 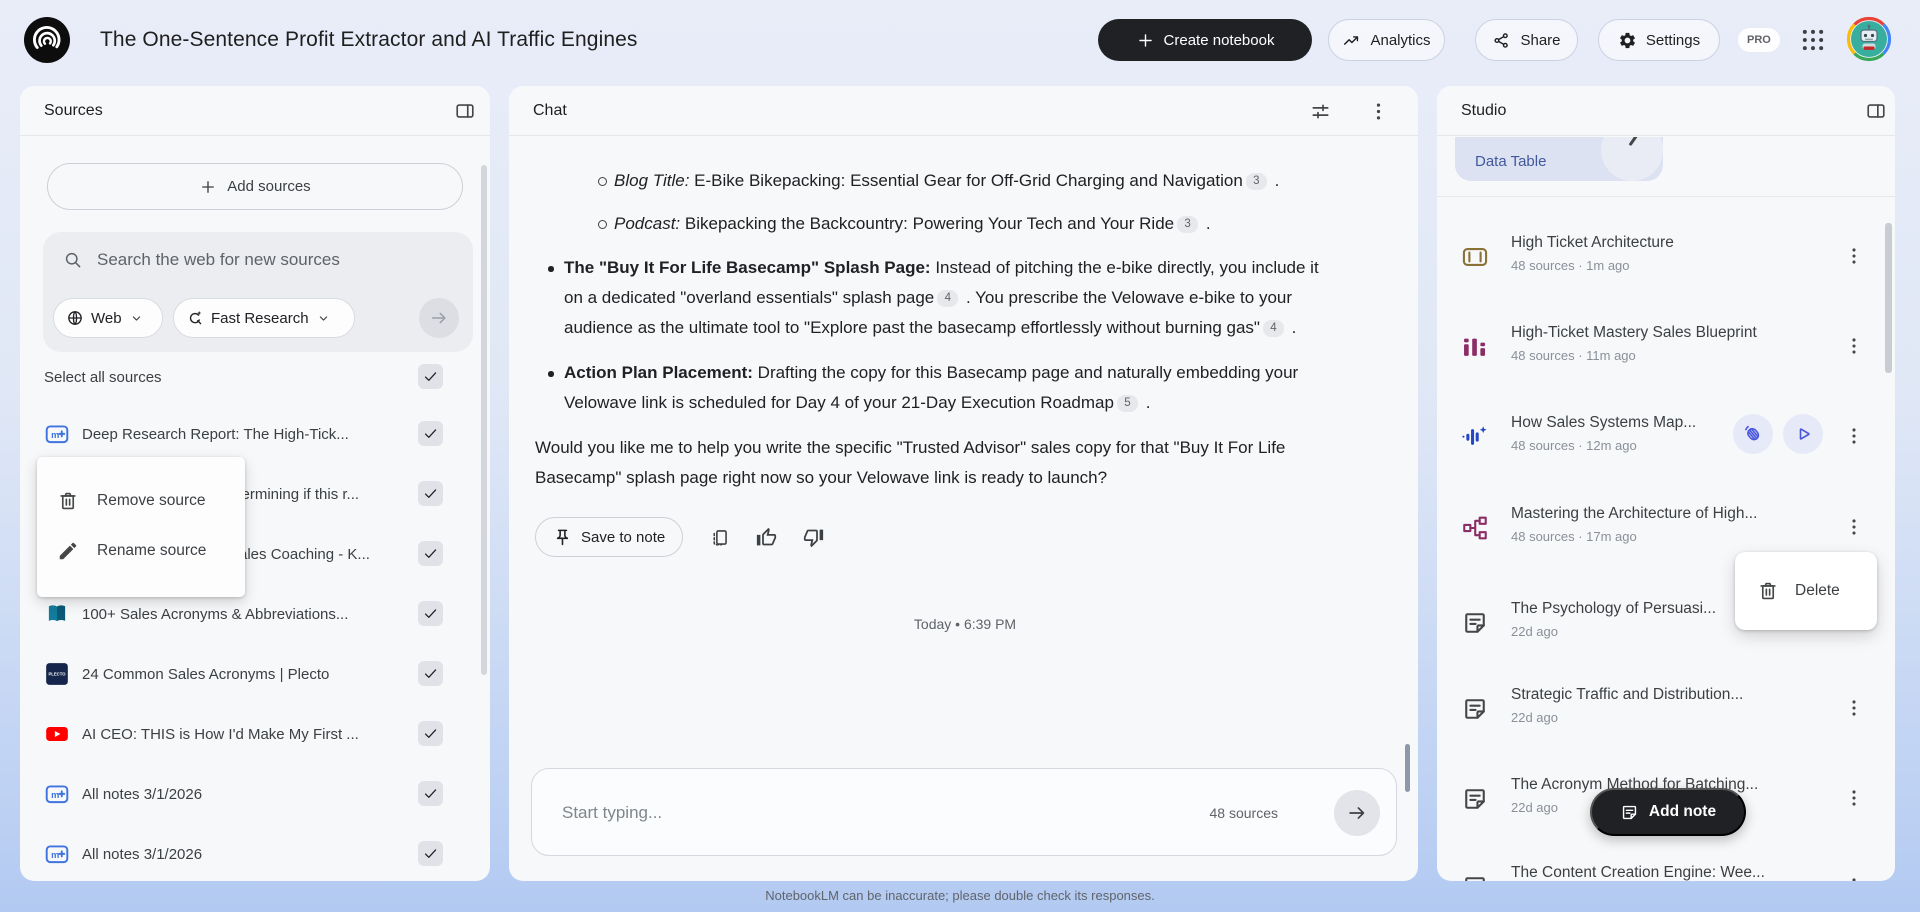 What do you see at coordinates (813, 537) in the screenshot?
I see `thumb-down-icon` at bounding box center [813, 537].